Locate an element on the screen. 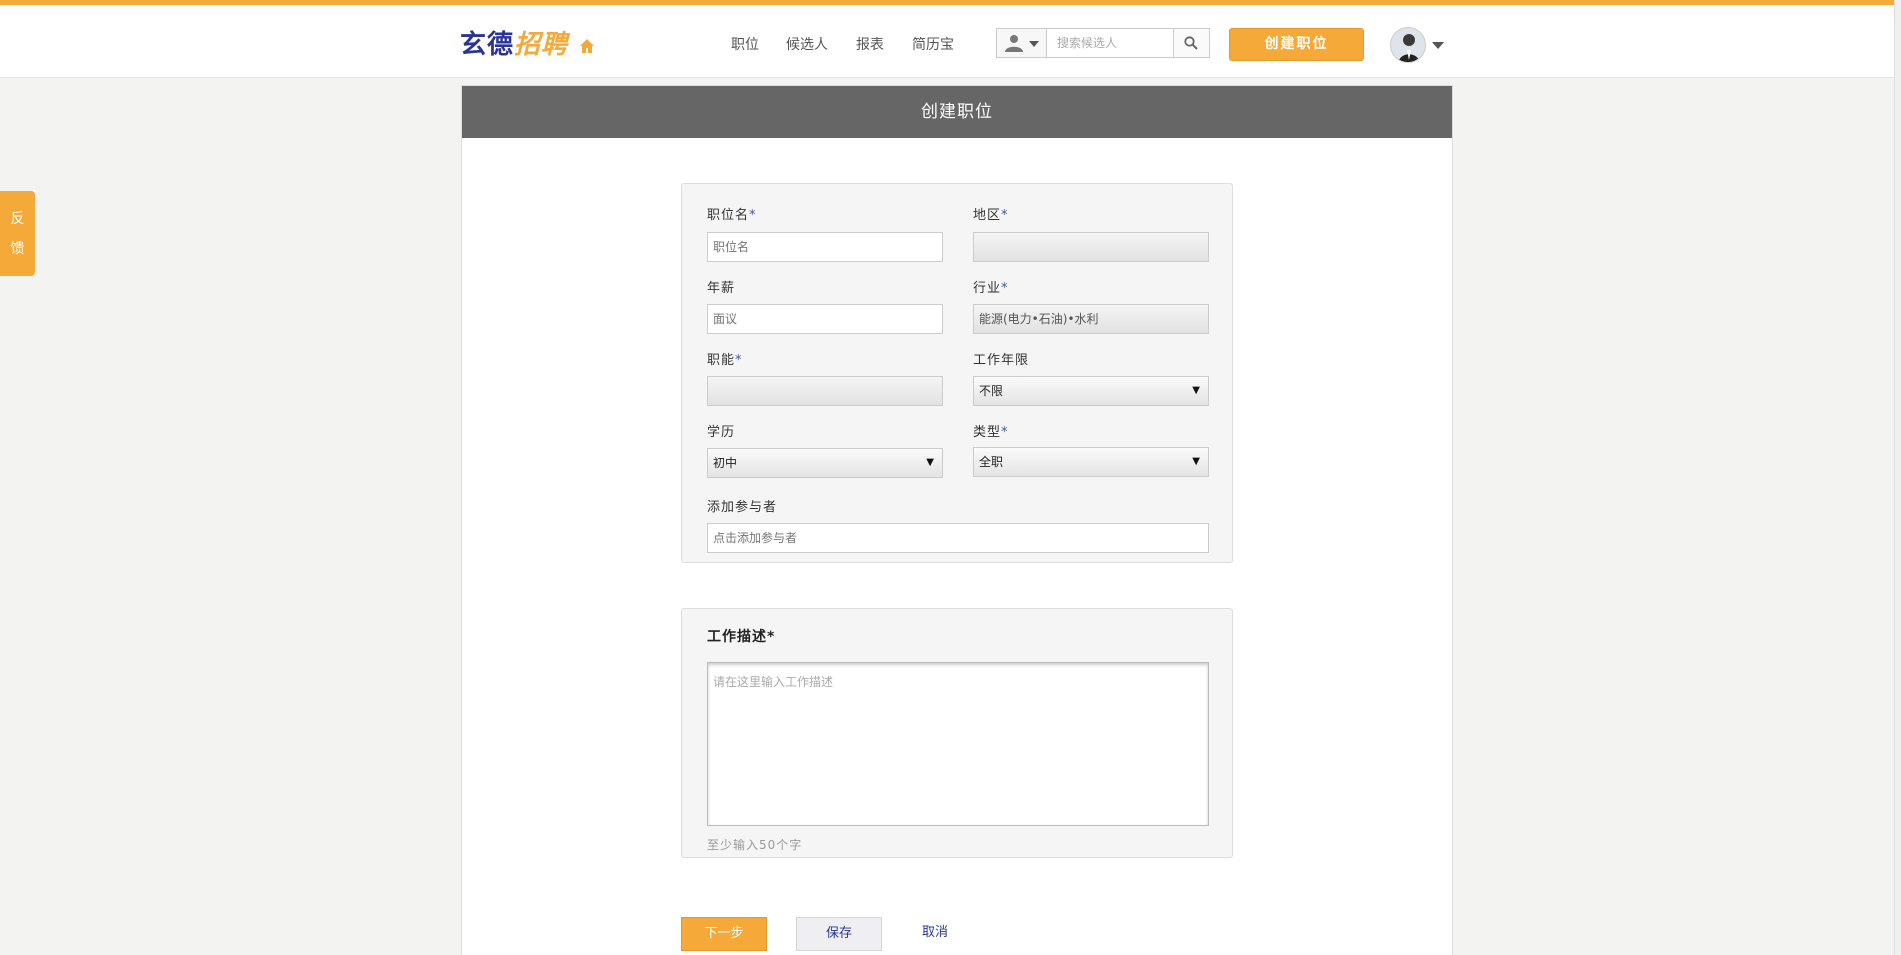 The width and height of the screenshot is (1901, 955). page-title: 创建职位 is located at coordinates (957, 112).